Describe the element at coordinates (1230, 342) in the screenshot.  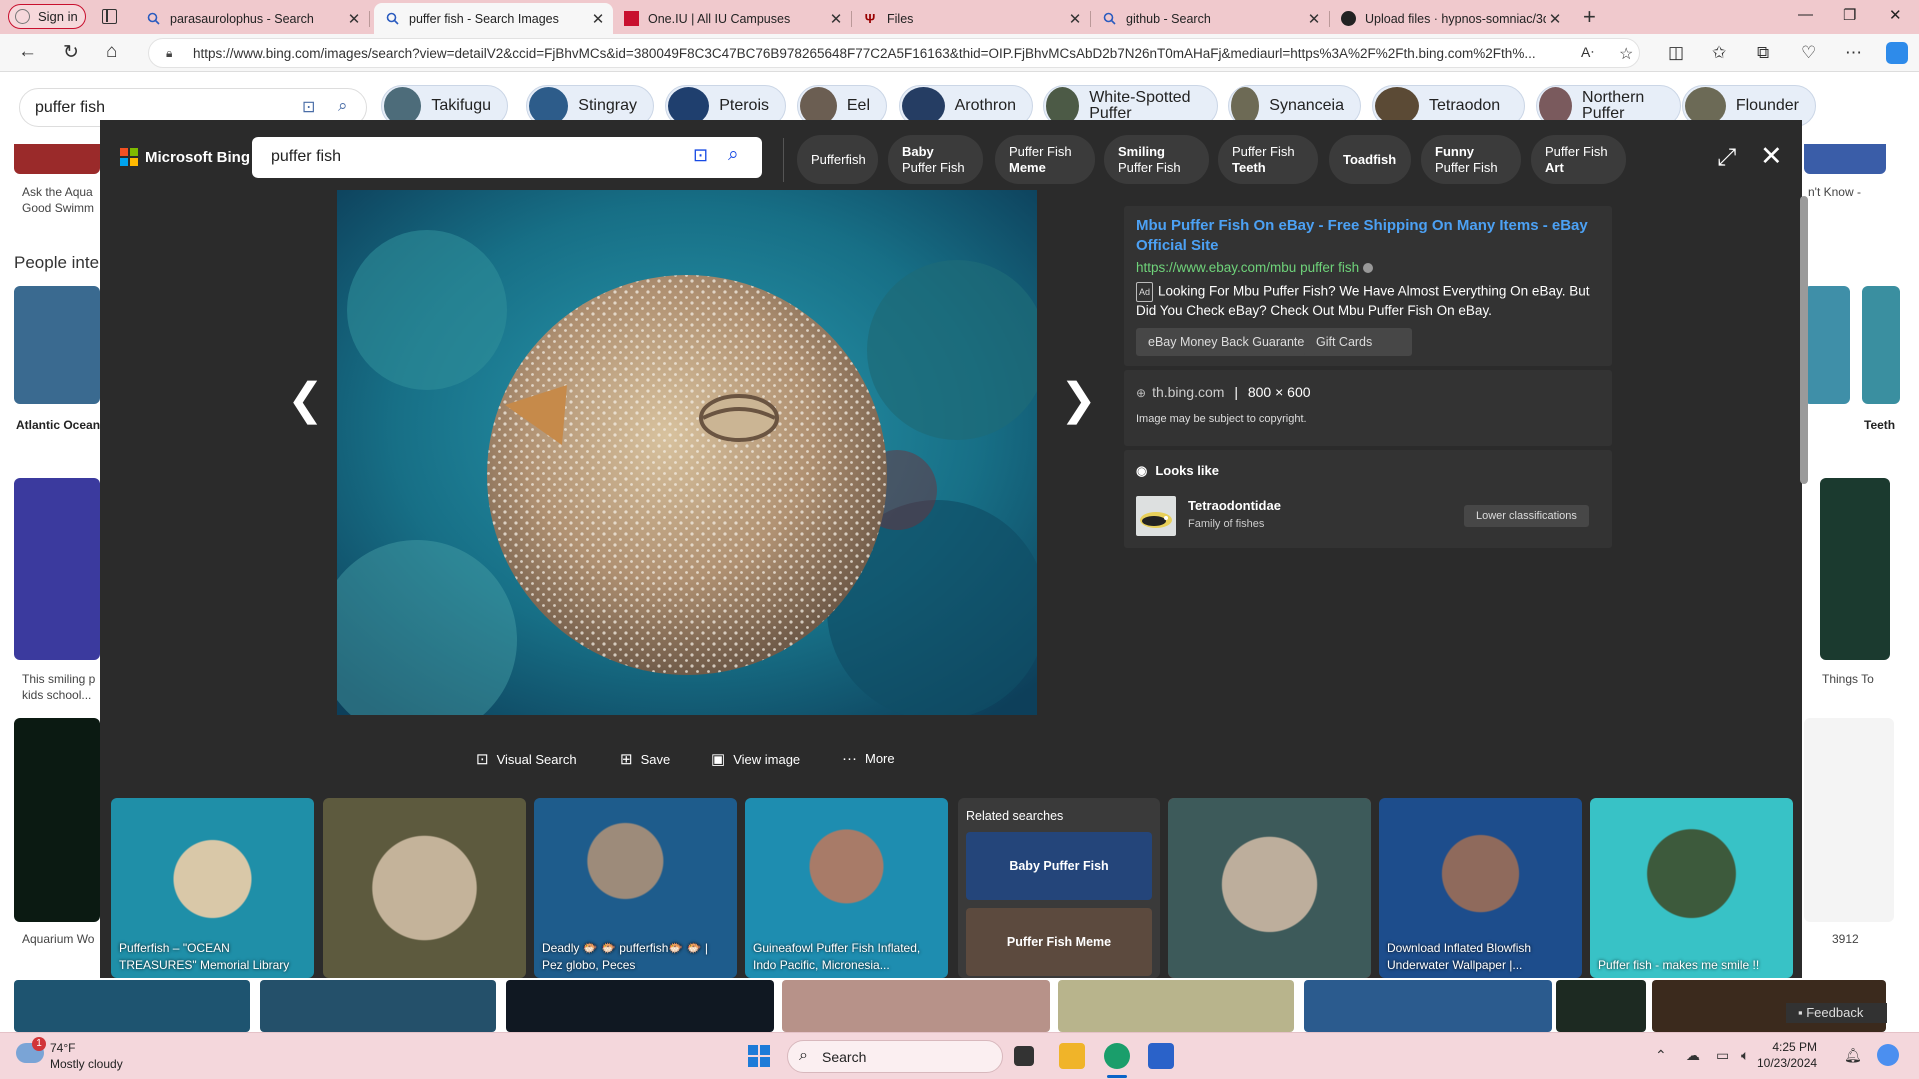
I see `ebay-money-back-button: eBay Money Back Guarantee` at that location.